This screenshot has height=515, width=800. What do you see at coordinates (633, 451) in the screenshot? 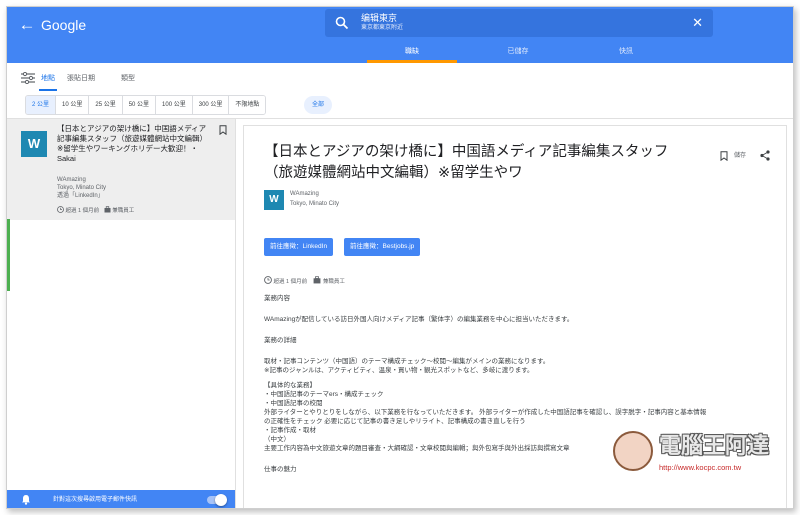
I see `watermark-mascot-icon` at bounding box center [633, 451].